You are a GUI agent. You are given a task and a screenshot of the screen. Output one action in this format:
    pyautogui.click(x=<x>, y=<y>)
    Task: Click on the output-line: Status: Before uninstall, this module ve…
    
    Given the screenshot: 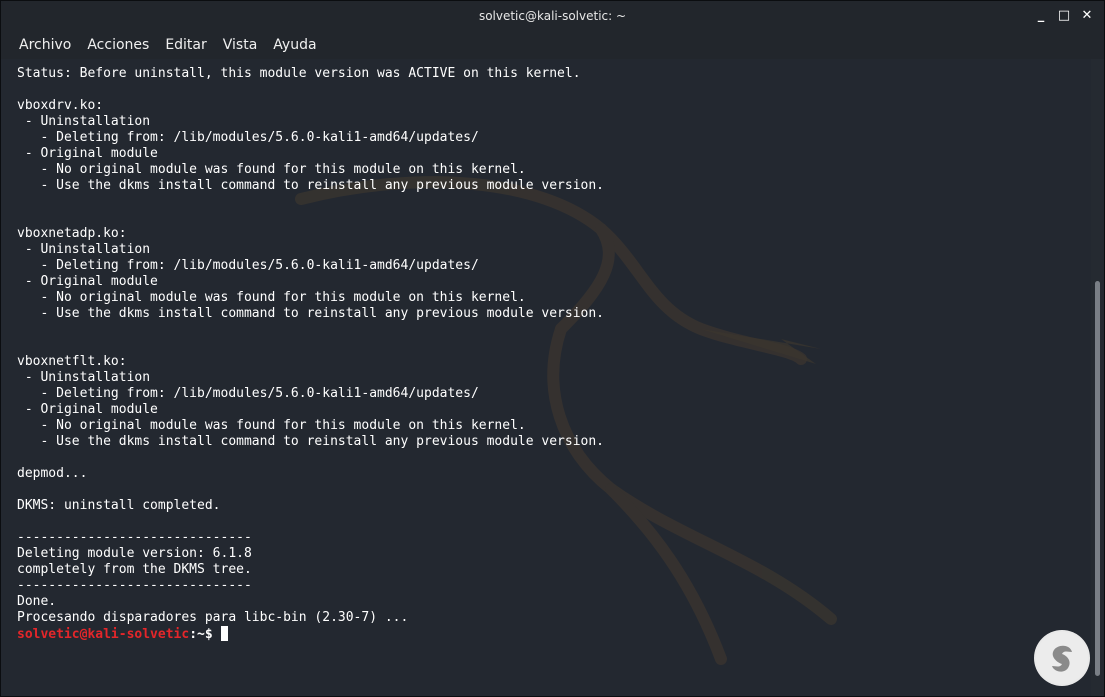 What is the action you would take?
    pyautogui.click(x=299, y=73)
    